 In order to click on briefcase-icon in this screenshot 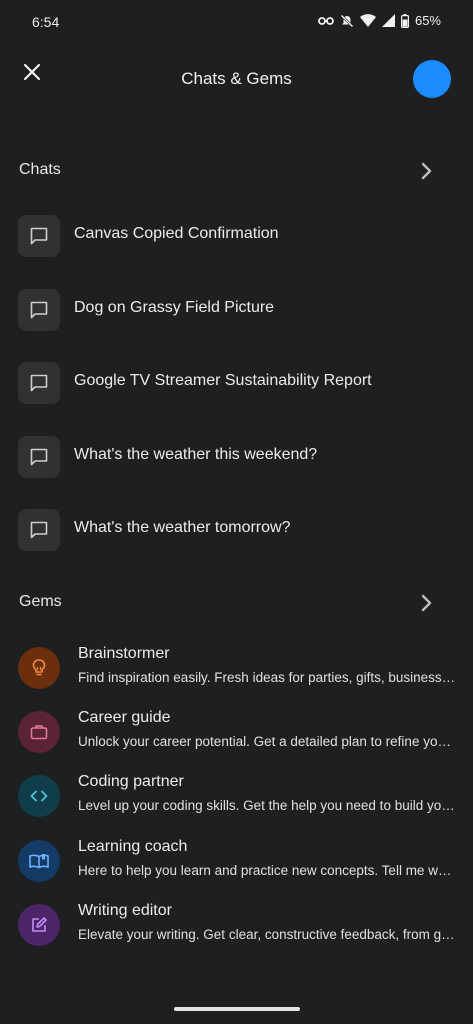, I will do `click(39, 732)`.